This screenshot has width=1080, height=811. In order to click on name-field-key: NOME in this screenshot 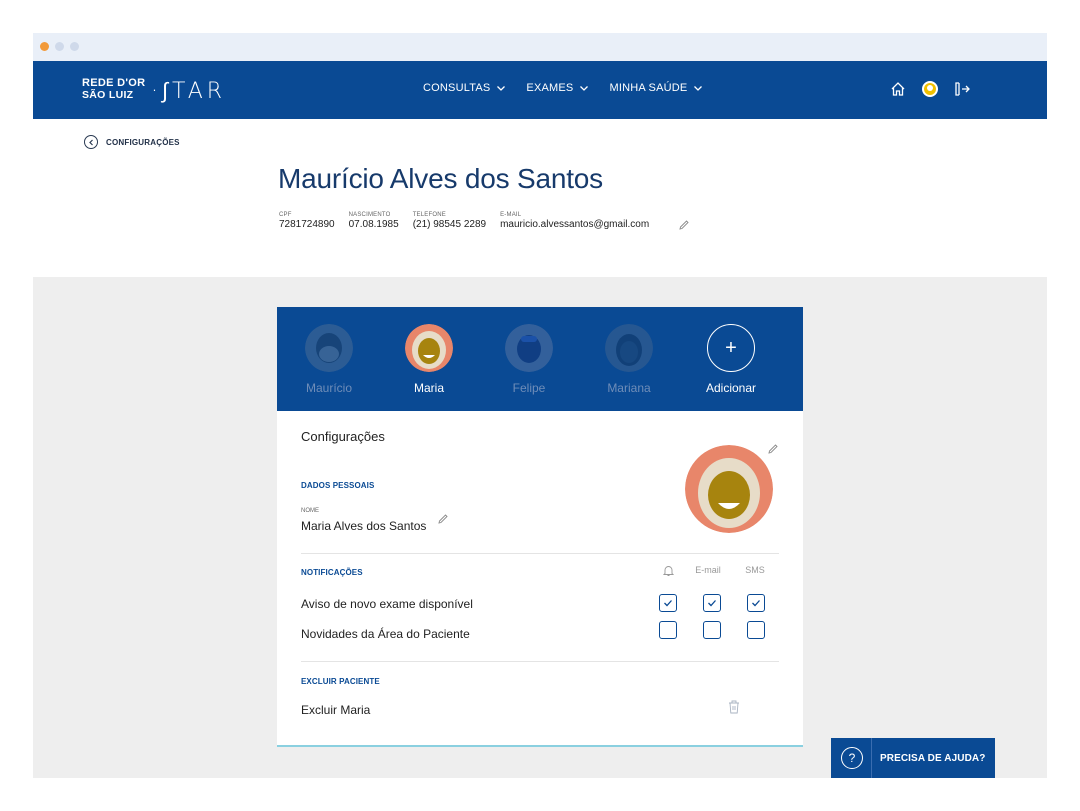, I will do `click(310, 511)`.